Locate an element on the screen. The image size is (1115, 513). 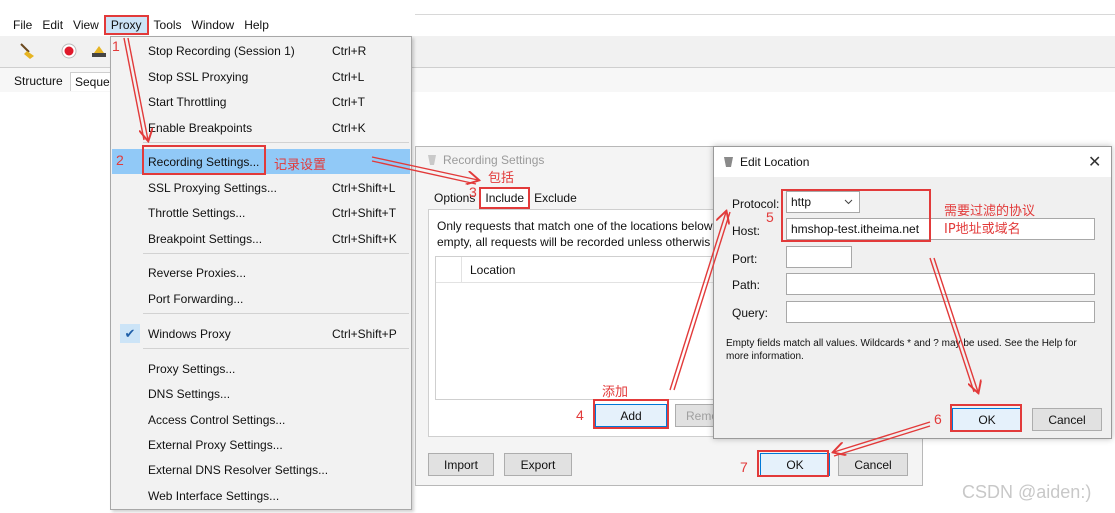
menu-item-shortcut: Ctrl+Shift+K is located at coordinates (364, 238).